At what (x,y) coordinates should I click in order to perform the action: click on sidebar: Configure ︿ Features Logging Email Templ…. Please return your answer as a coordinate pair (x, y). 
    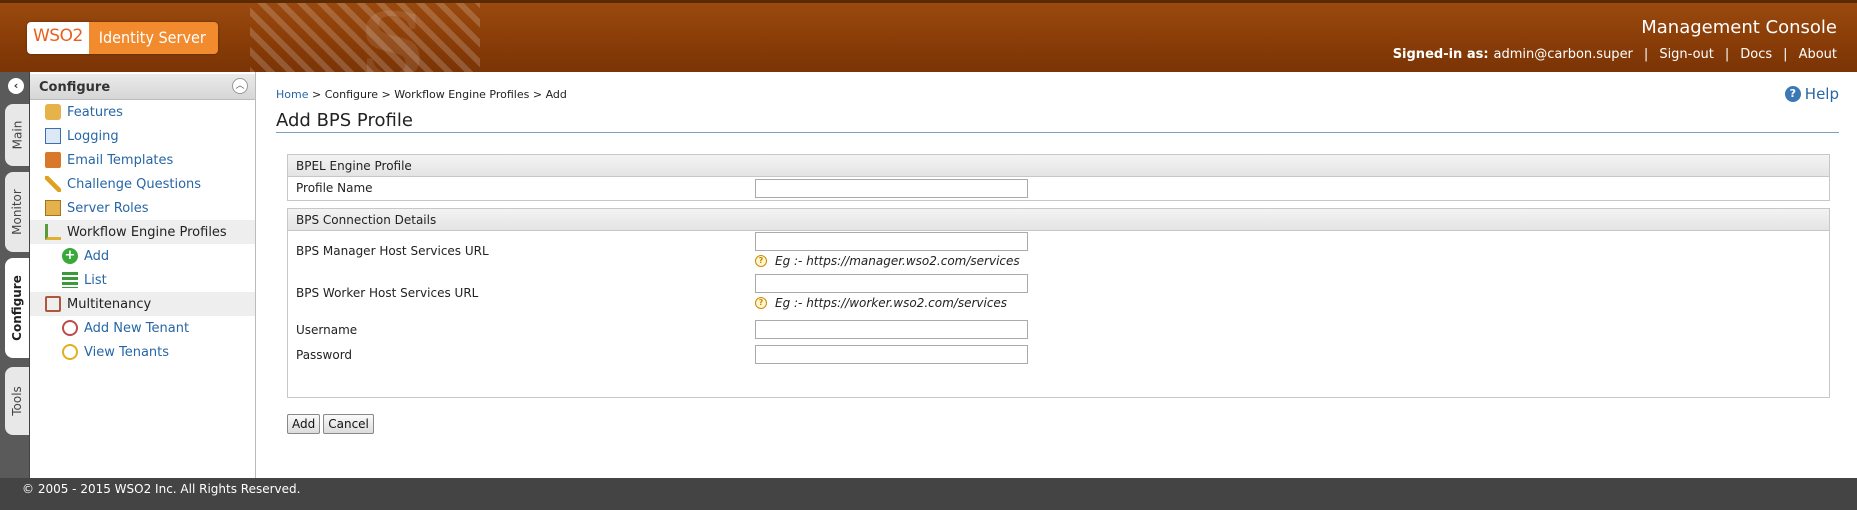
    Looking at the image, I should click on (143, 275).